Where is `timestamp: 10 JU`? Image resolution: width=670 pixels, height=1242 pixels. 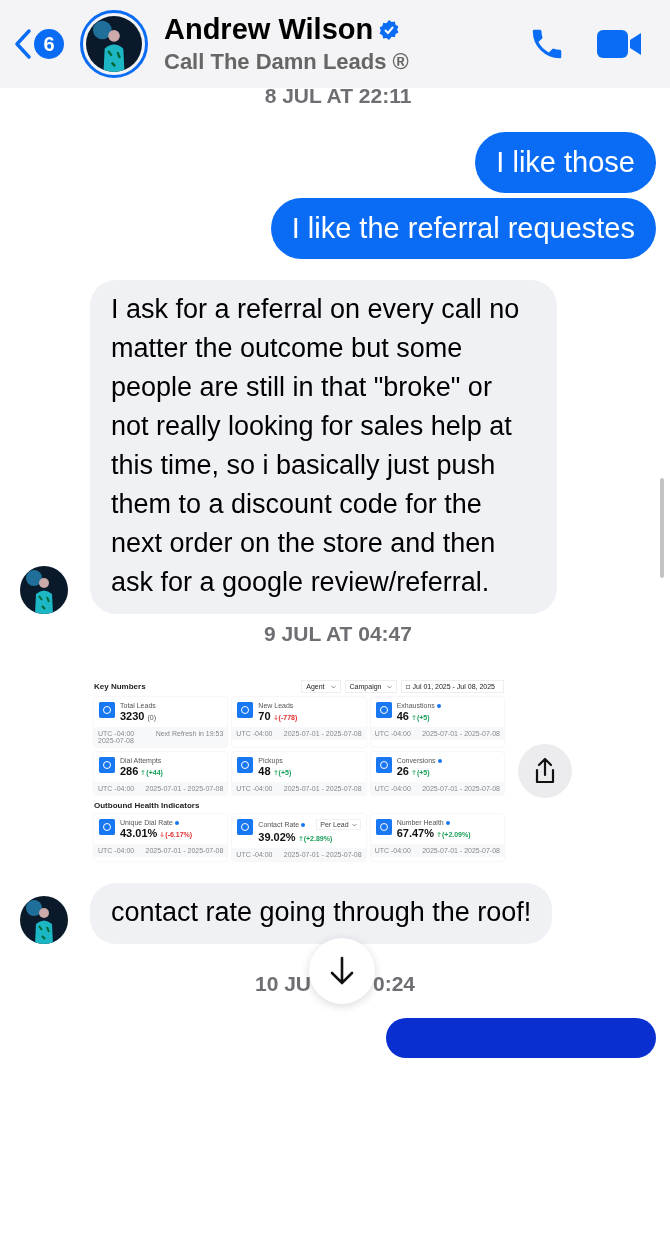 timestamp: 10 JU is located at coordinates (282, 984).